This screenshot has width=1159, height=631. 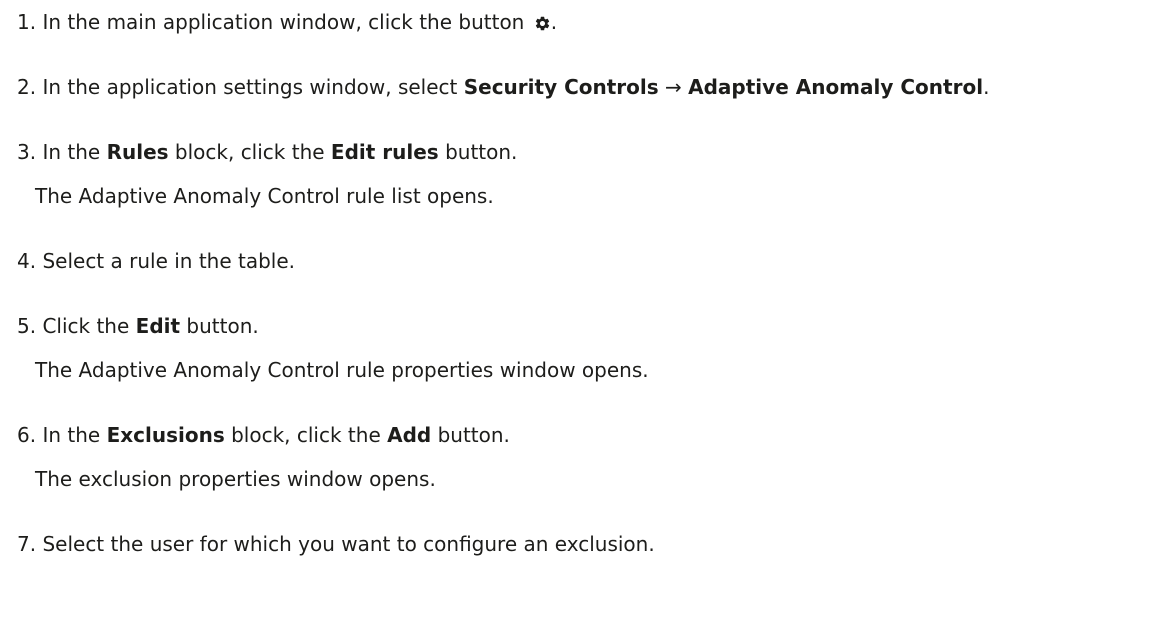 What do you see at coordinates (542, 25) in the screenshot?
I see `gear-icon` at bounding box center [542, 25].